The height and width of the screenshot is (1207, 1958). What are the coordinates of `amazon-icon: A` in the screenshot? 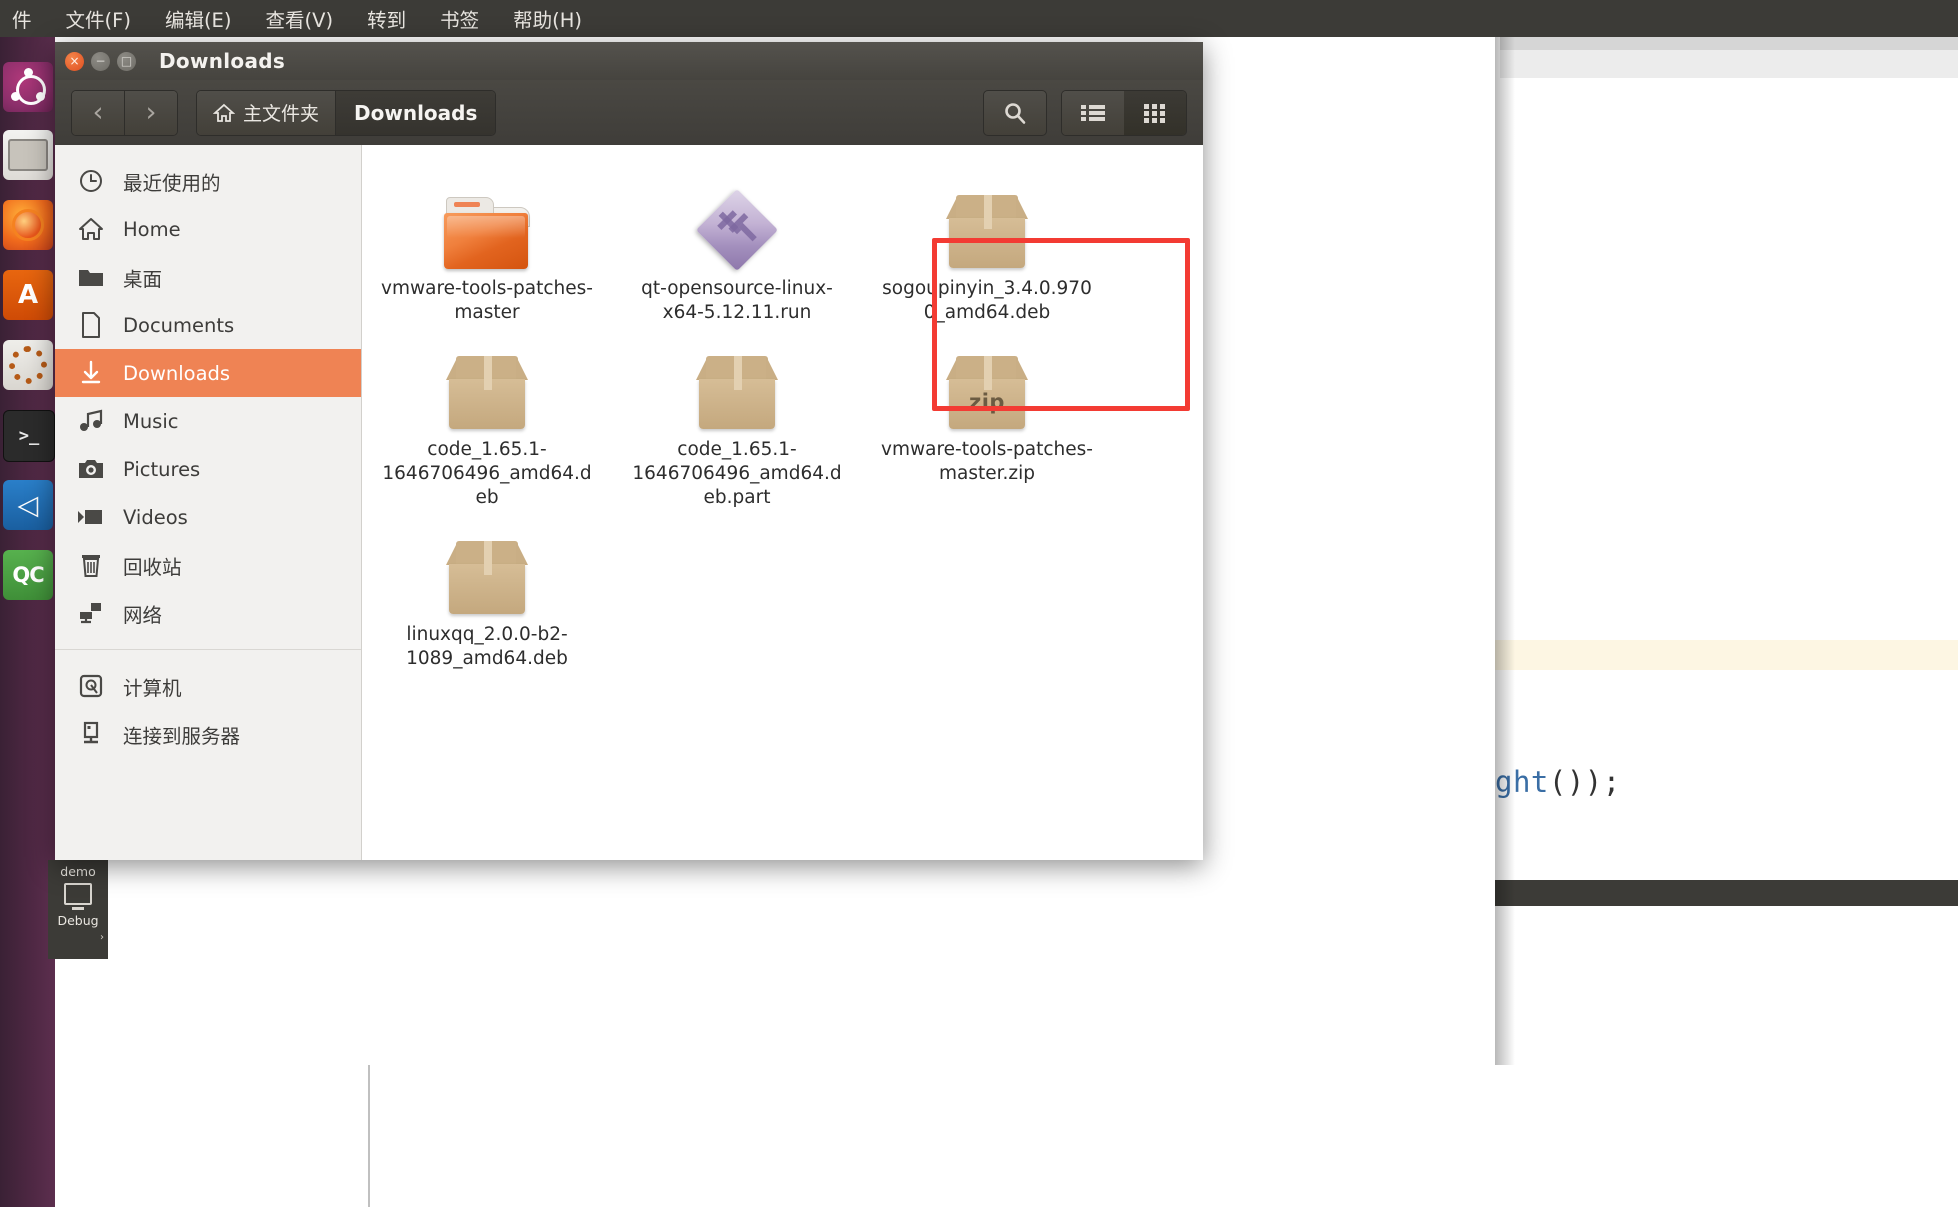 It's located at (28, 295).